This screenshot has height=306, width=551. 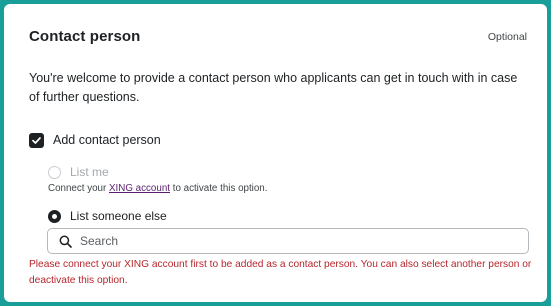 I want to click on add-contact-person-checkbox: Add contact person, so click(x=95, y=140).